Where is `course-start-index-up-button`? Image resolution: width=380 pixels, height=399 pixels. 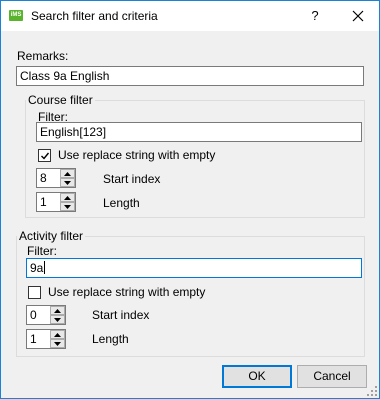 course-start-index-up-button is located at coordinates (67, 173).